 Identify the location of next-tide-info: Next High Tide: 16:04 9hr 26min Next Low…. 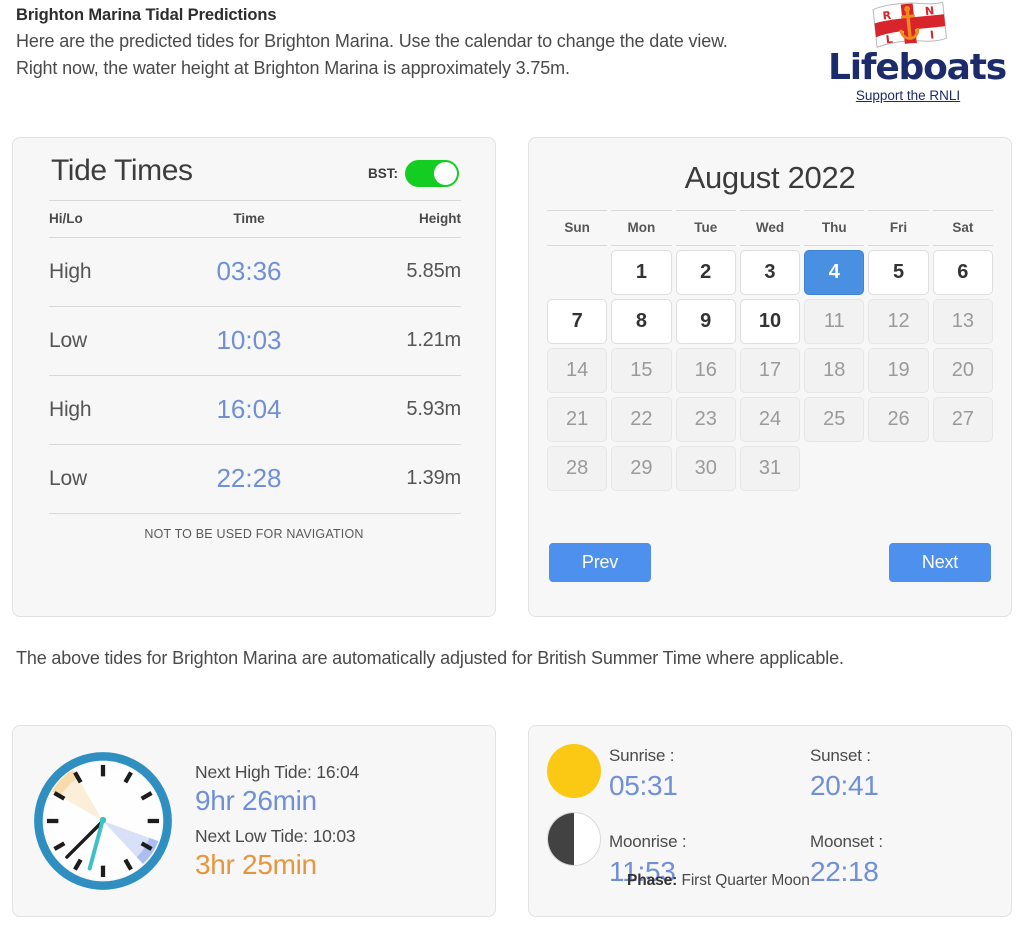
(277, 821).